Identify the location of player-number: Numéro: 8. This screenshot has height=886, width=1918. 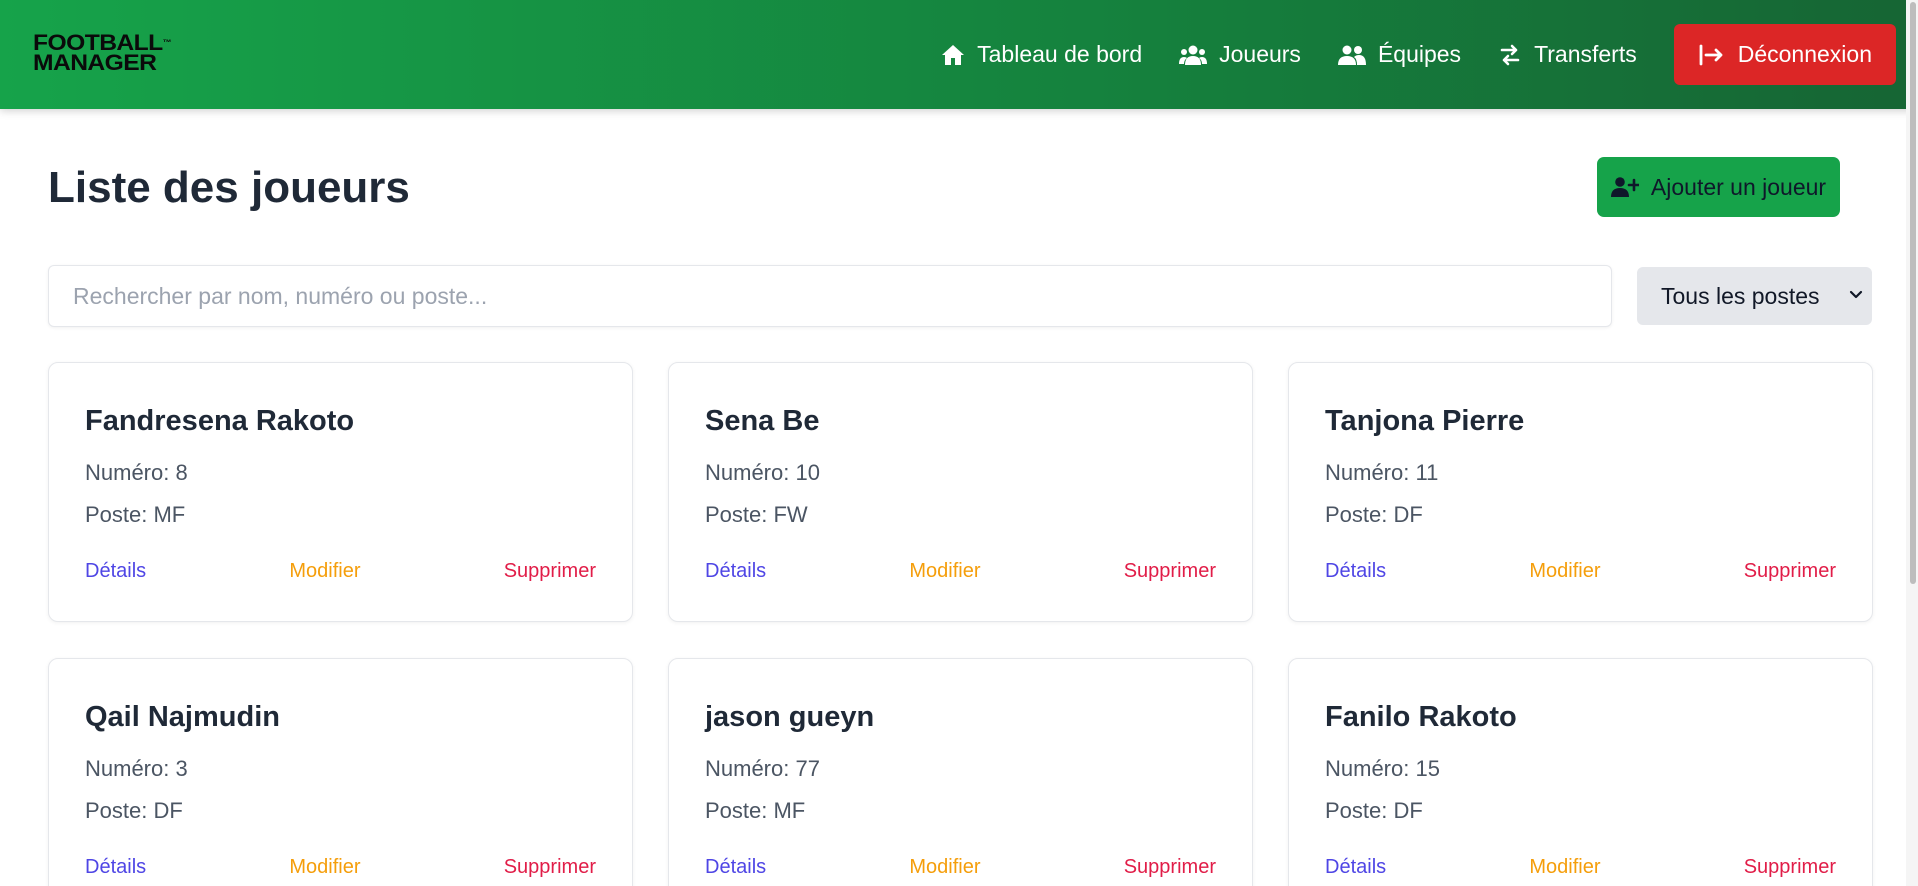
(136, 472).